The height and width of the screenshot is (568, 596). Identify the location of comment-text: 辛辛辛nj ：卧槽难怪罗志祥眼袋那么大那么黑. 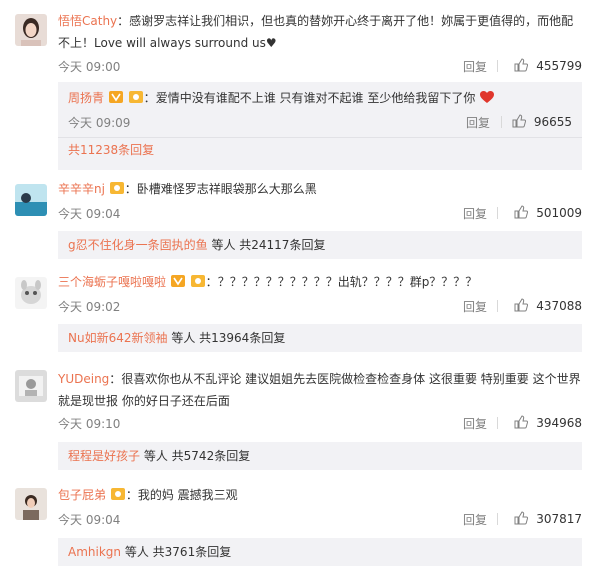
(187, 189).